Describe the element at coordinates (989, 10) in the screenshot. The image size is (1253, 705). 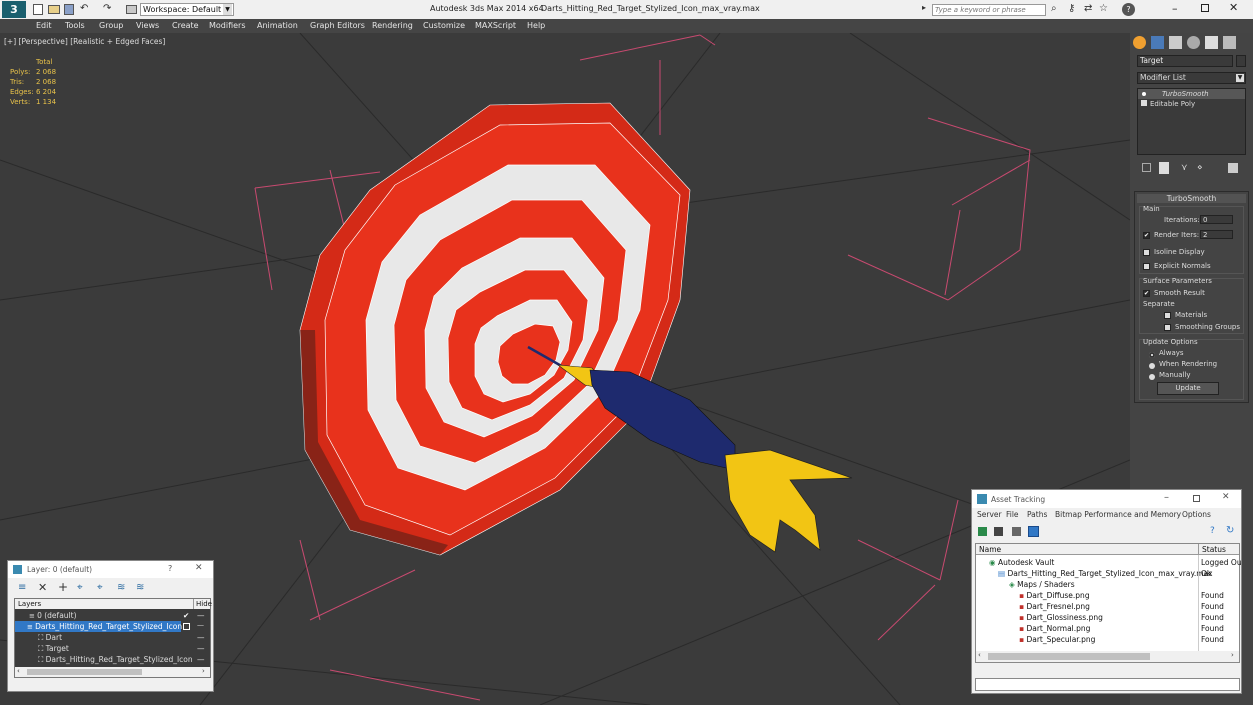
I see `search-input: Type a keyword or phrase` at that location.